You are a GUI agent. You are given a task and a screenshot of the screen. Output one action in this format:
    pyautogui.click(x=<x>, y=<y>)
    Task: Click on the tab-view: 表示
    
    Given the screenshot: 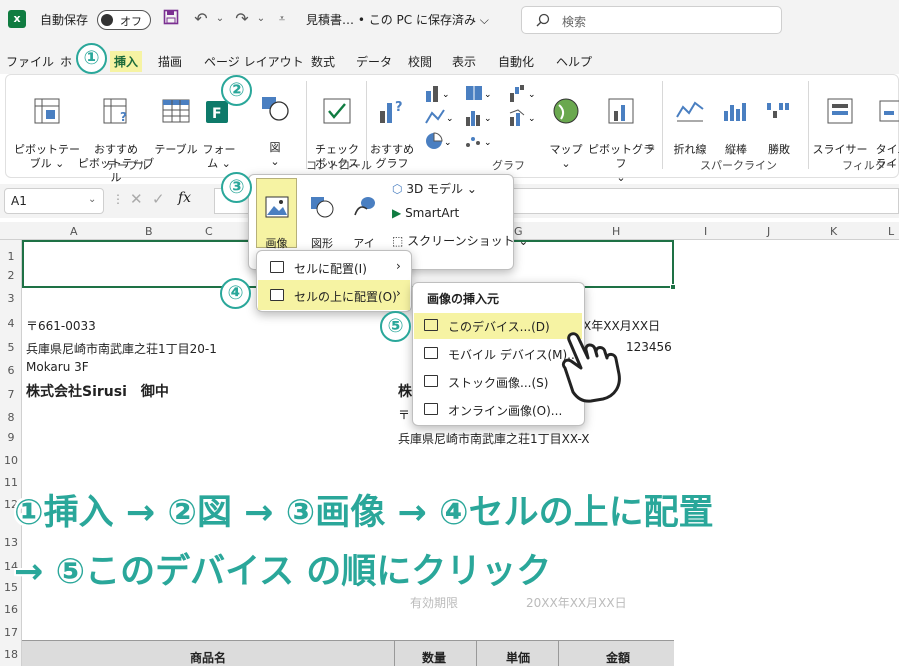 What is the action you would take?
    pyautogui.click(x=464, y=61)
    